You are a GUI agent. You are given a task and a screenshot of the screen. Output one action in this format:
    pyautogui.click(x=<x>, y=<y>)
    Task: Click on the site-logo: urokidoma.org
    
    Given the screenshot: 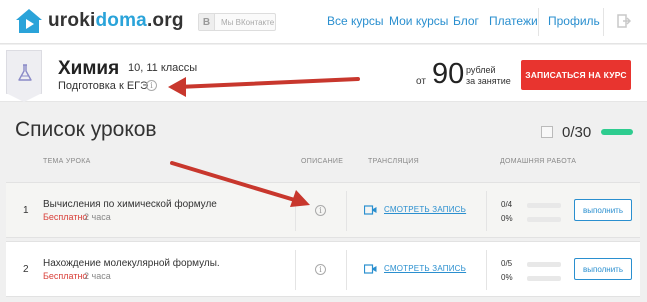 What is the action you would take?
    pyautogui.click(x=99, y=21)
    